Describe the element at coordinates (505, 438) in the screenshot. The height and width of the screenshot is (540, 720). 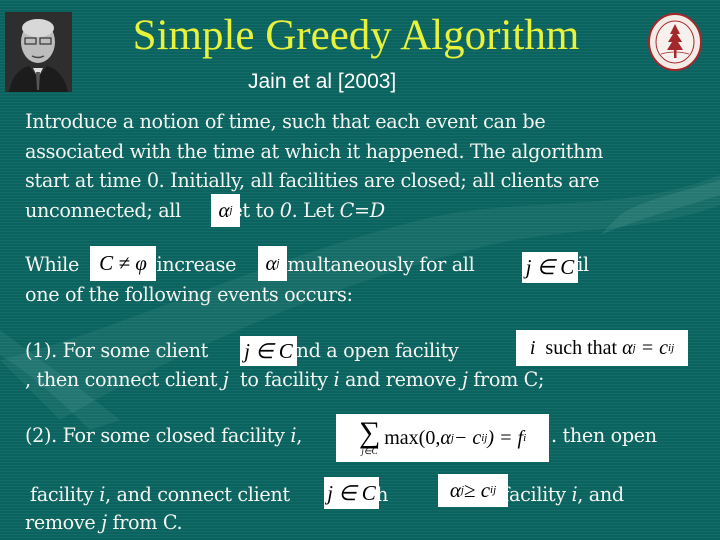
I see `equals-f: ) = f` at that location.